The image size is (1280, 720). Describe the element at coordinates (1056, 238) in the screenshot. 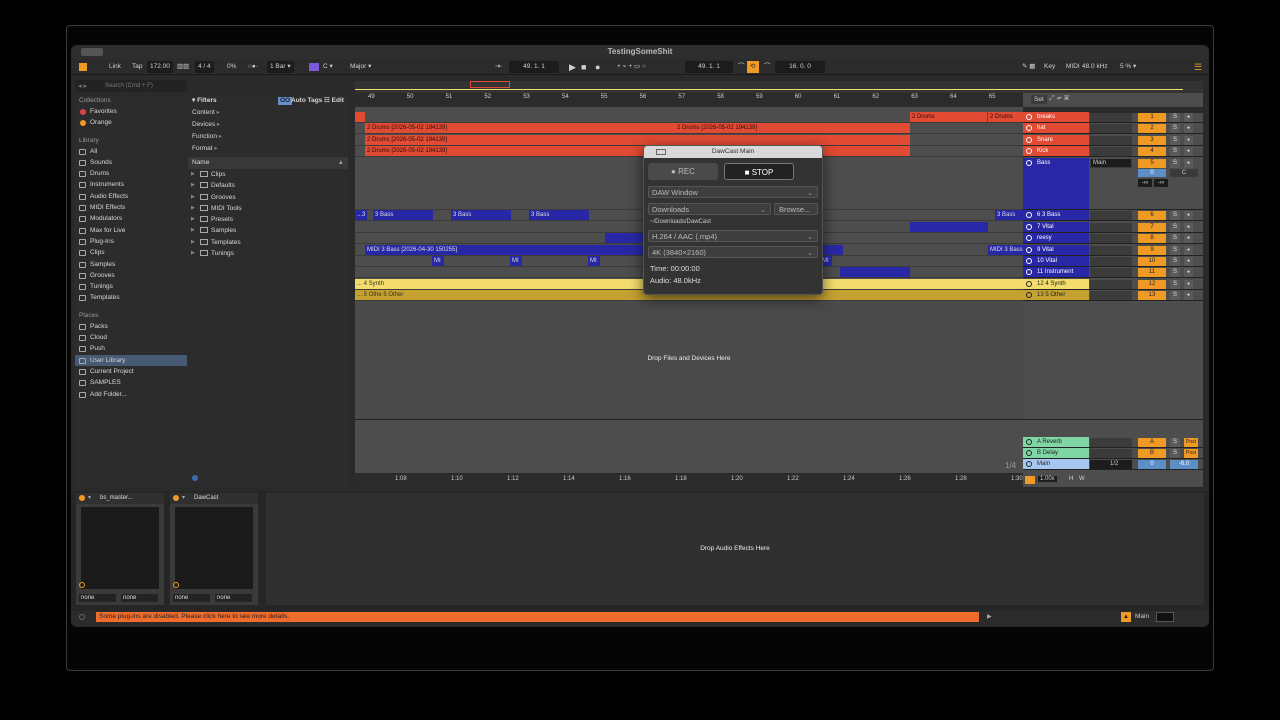

I see `track-name: reesy` at that location.